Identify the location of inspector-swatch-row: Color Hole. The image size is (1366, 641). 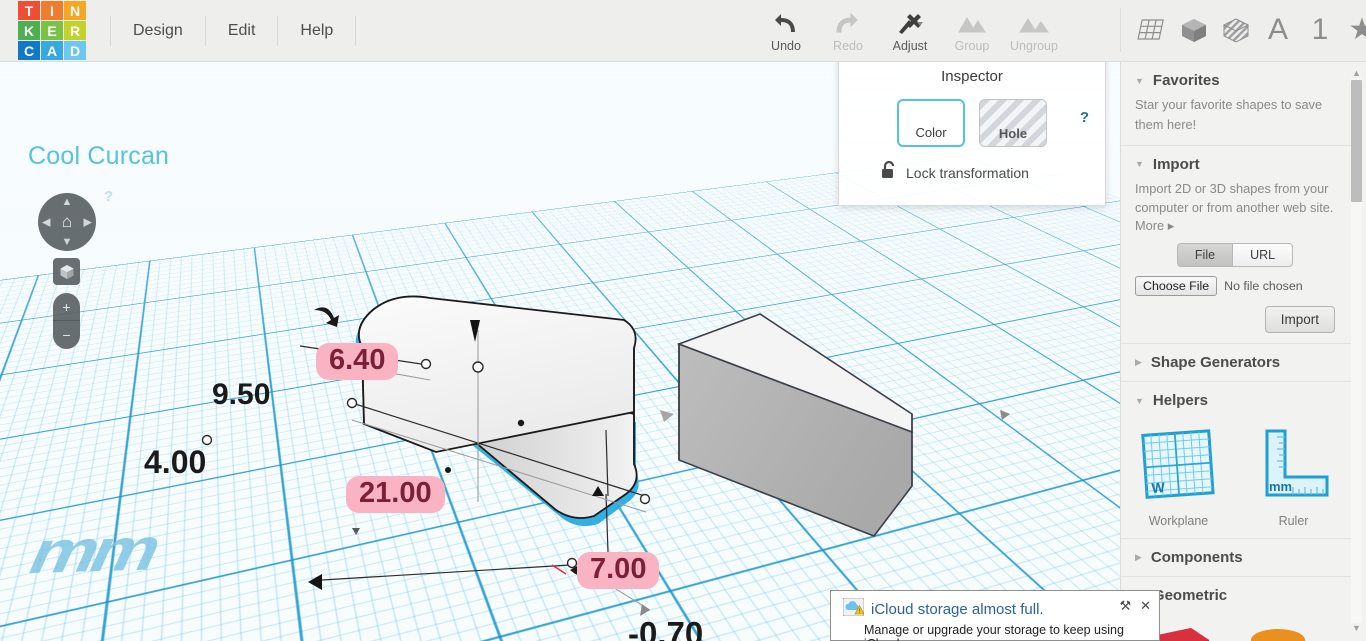
(972, 123).